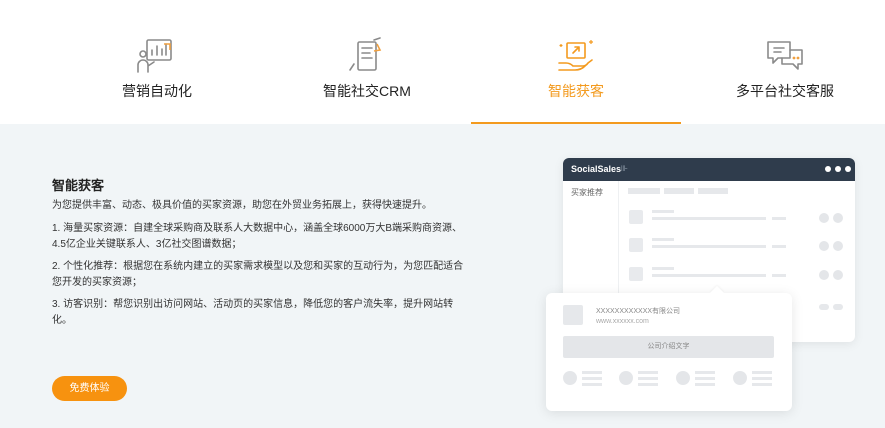  What do you see at coordinates (622, 321) in the screenshot?
I see `company-url: www.xxxxxx.com` at bounding box center [622, 321].